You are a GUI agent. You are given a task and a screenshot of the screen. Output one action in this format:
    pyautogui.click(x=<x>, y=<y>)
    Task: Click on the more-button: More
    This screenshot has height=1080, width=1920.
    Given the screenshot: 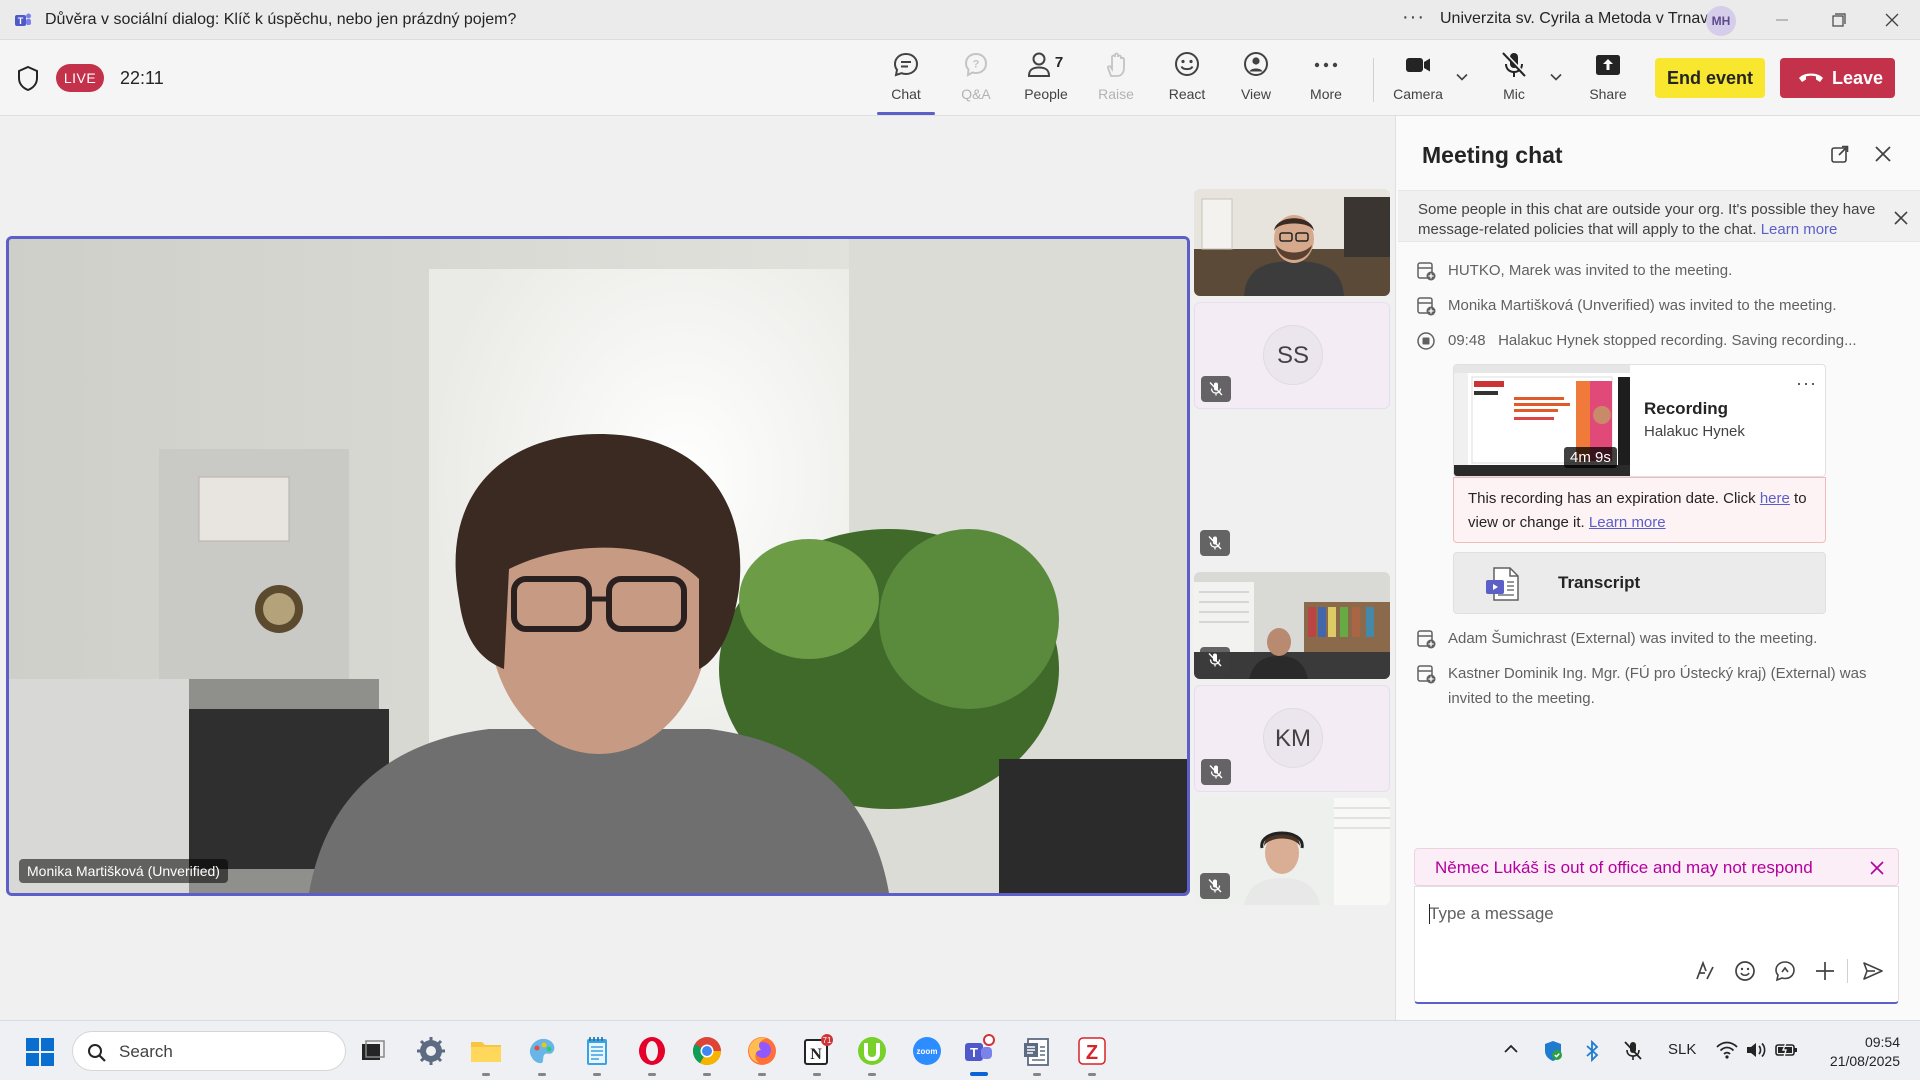 What is the action you would take?
    pyautogui.click(x=1326, y=80)
    